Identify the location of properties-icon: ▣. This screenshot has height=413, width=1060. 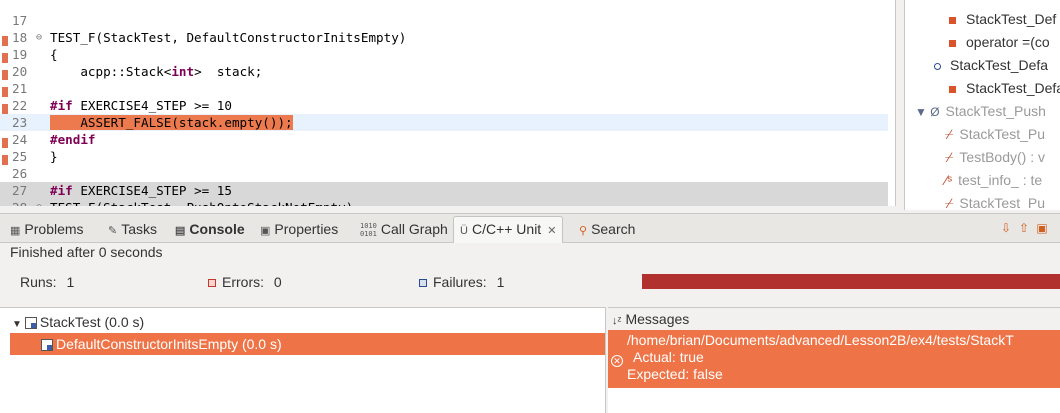
(265, 231).